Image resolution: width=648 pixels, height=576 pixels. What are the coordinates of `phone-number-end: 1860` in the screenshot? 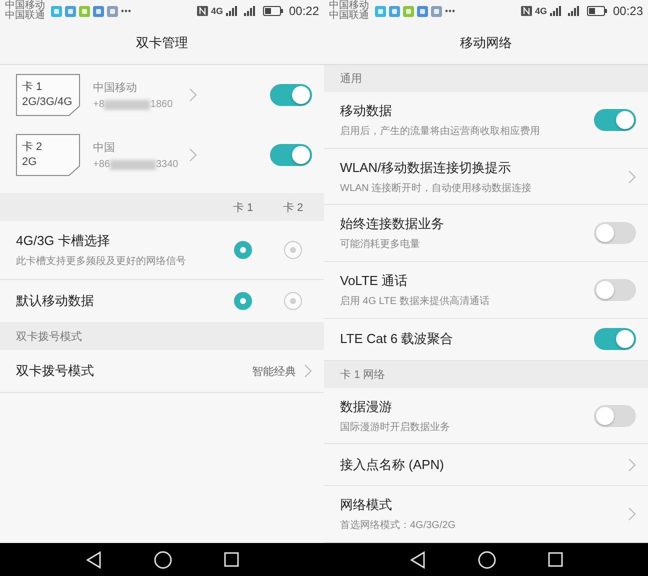 It's located at (161, 104).